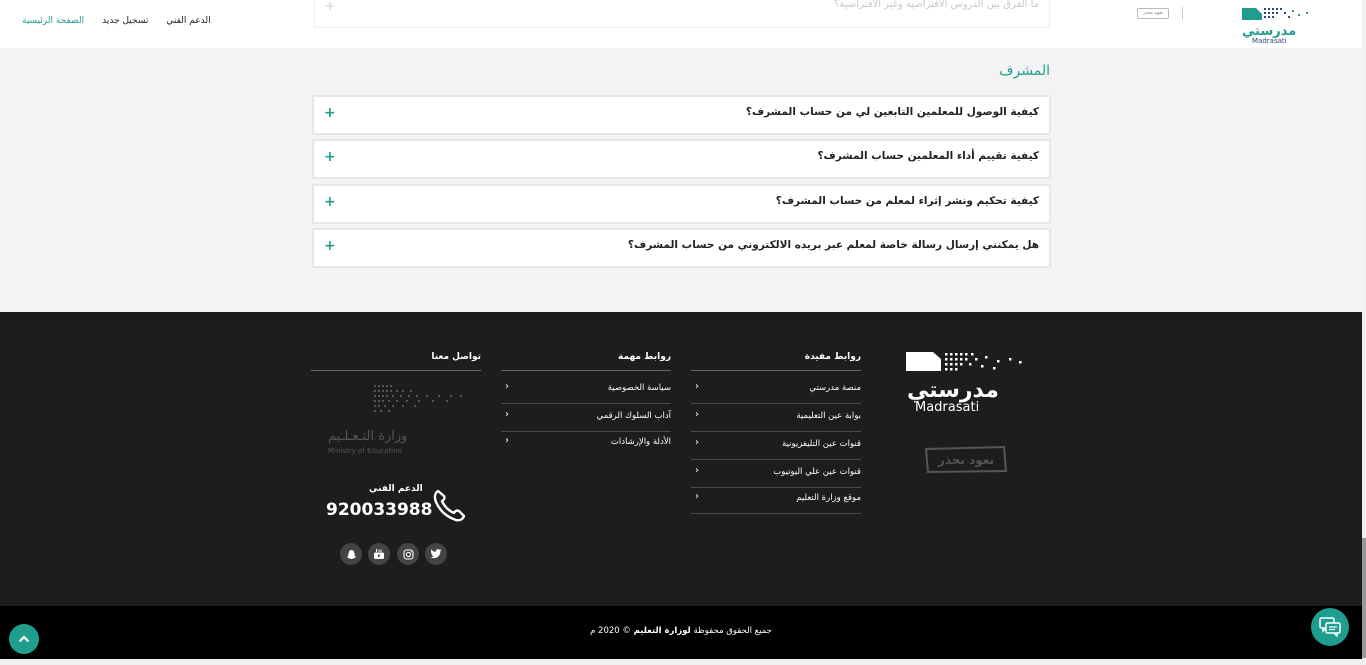 Image resolution: width=1366 pixels, height=665 pixels. What do you see at coordinates (449, 505) in the screenshot?
I see `phone-icon` at bounding box center [449, 505].